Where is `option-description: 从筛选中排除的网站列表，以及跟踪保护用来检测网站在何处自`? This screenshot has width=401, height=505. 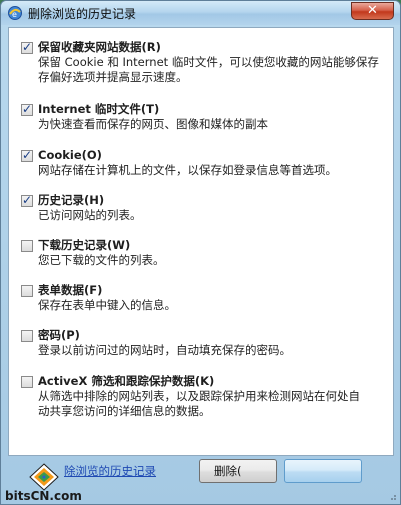 option-description: 从筛选中排除的网站列表，以及跟踪保护用来检测网站在何处自 is located at coordinates (199, 396).